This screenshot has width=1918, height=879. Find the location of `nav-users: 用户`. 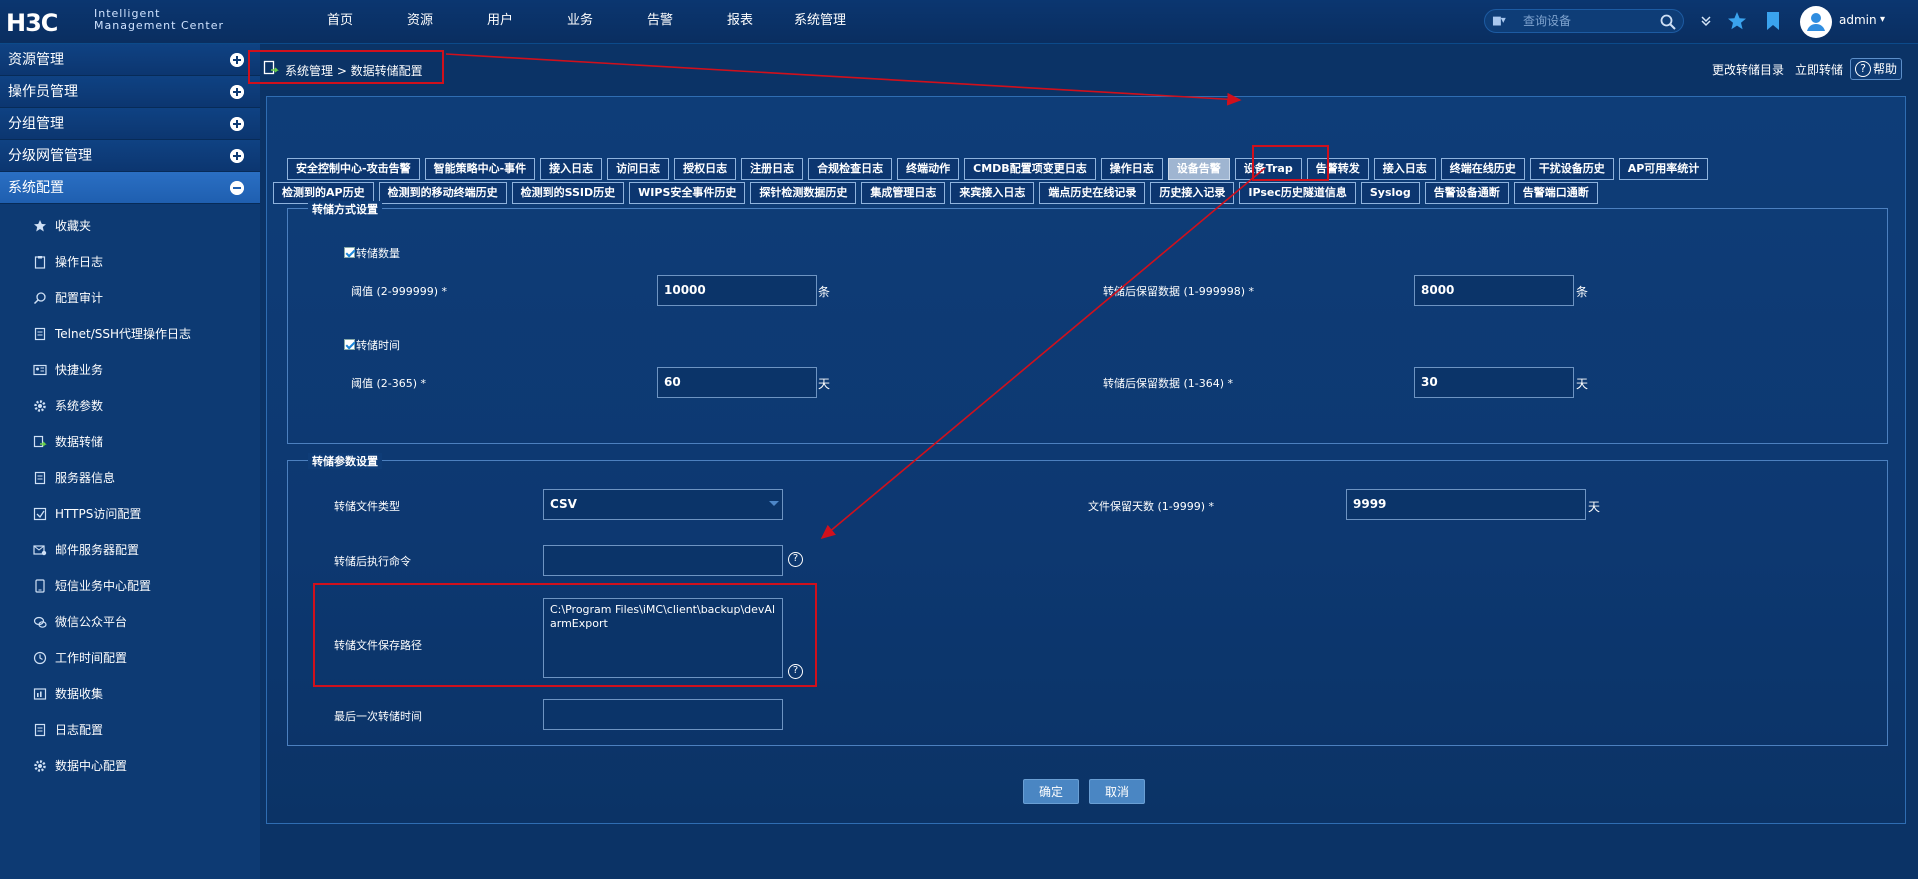

nav-users: 用户 is located at coordinates (500, 22).